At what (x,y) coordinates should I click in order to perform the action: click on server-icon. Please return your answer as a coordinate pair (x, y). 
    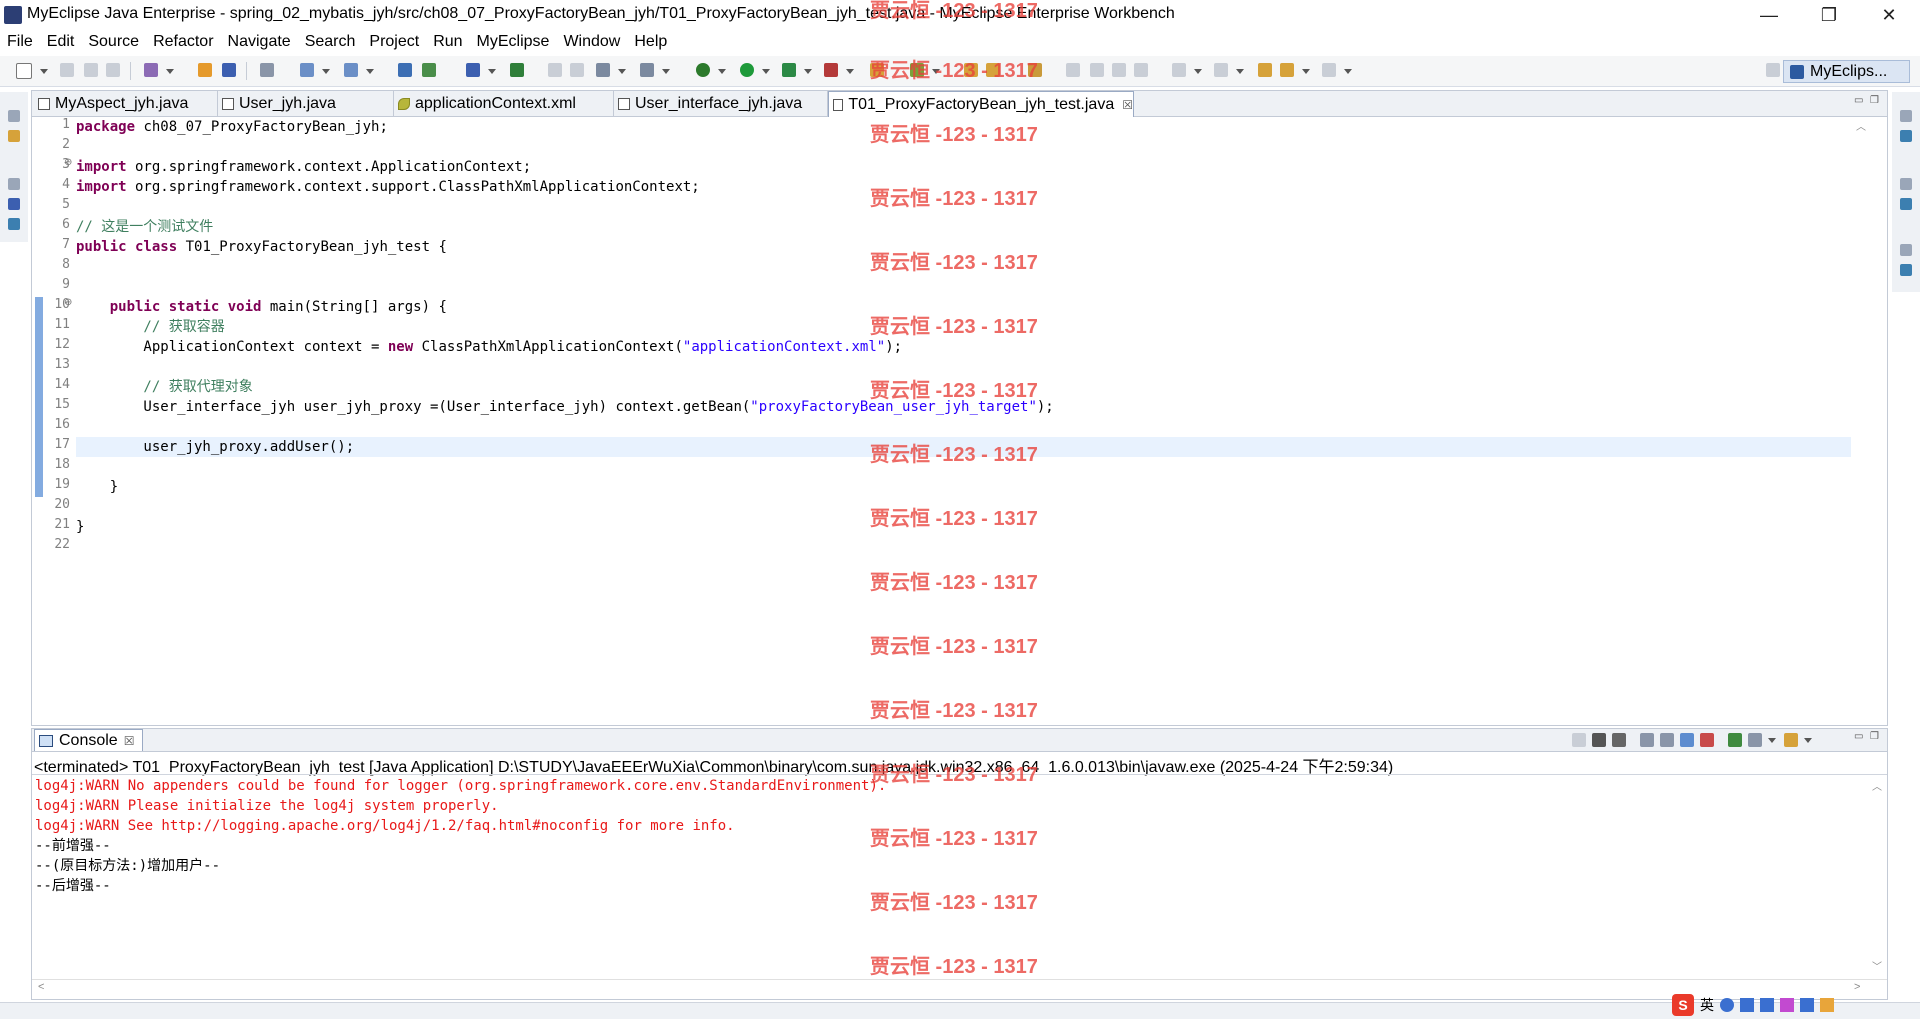
    Looking at the image, I should click on (267, 70).